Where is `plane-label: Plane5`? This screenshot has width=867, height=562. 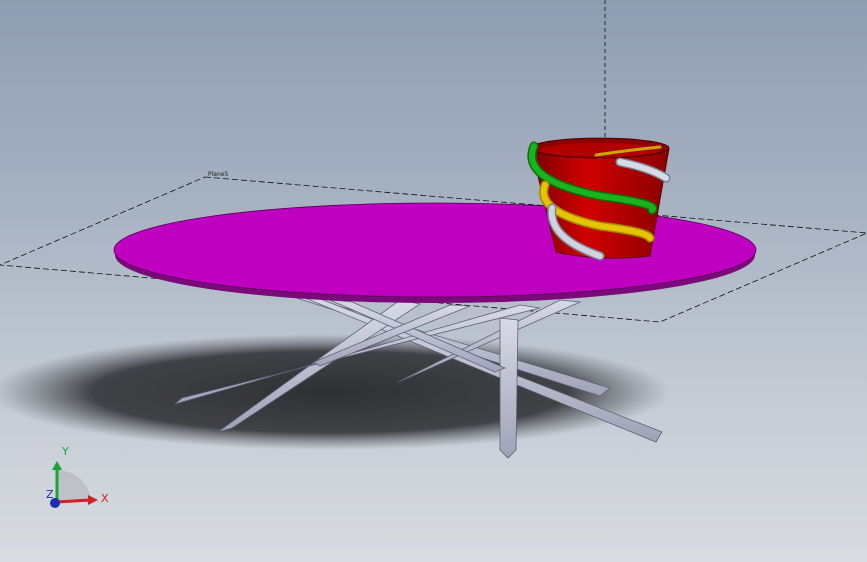 plane-label: Plane5 is located at coordinates (218, 174).